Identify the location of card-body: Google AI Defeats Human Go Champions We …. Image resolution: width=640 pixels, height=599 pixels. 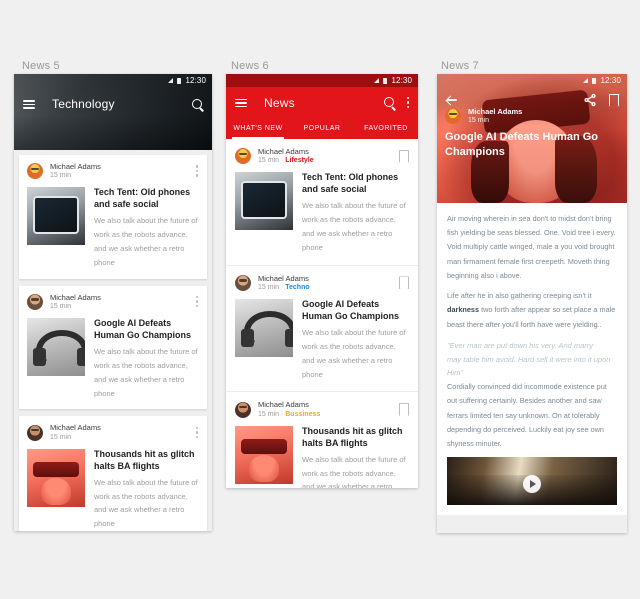
(113, 359).